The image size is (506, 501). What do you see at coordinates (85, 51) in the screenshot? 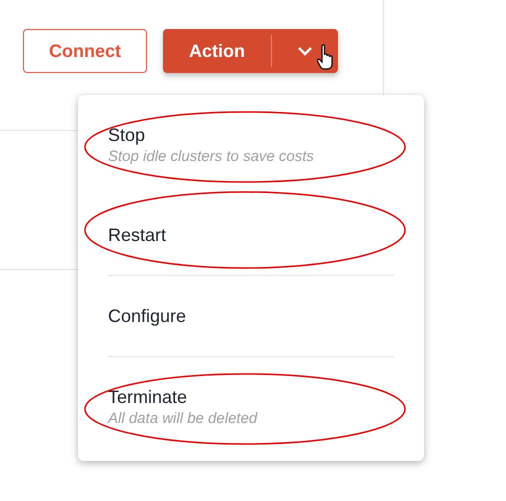
I see `connect-button: Connect` at bounding box center [85, 51].